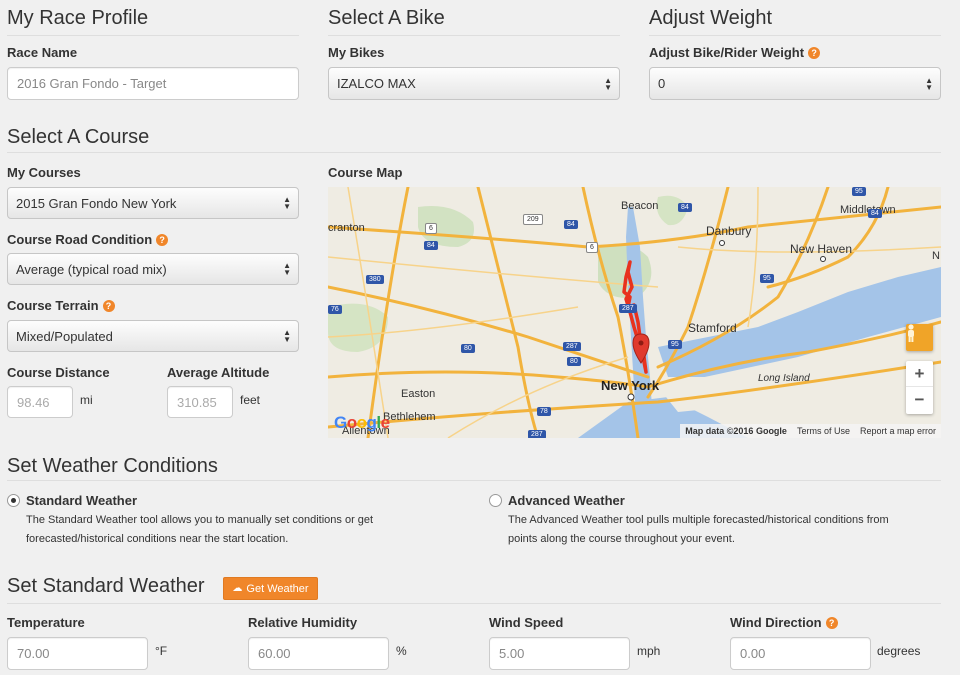  What do you see at coordinates (200, 402) in the screenshot?
I see `altitude-input: 310.85` at bounding box center [200, 402].